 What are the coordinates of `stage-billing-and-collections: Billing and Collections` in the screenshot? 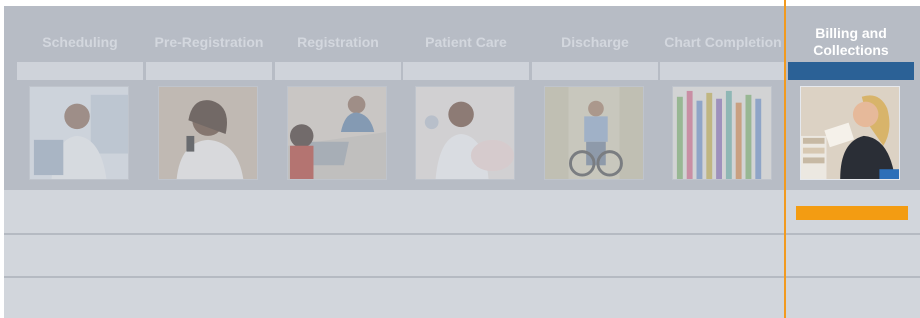 It's located at (851, 98).